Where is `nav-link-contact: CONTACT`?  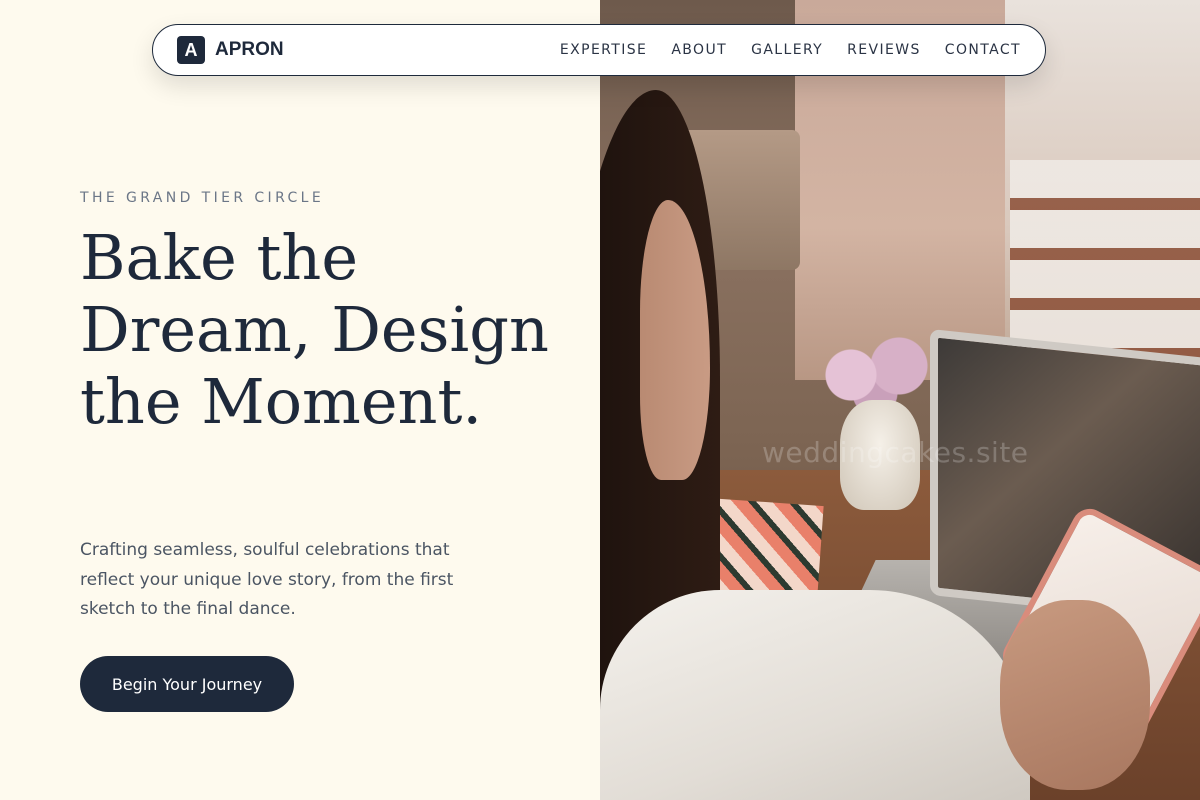 nav-link-contact: CONTACT is located at coordinates (983, 50).